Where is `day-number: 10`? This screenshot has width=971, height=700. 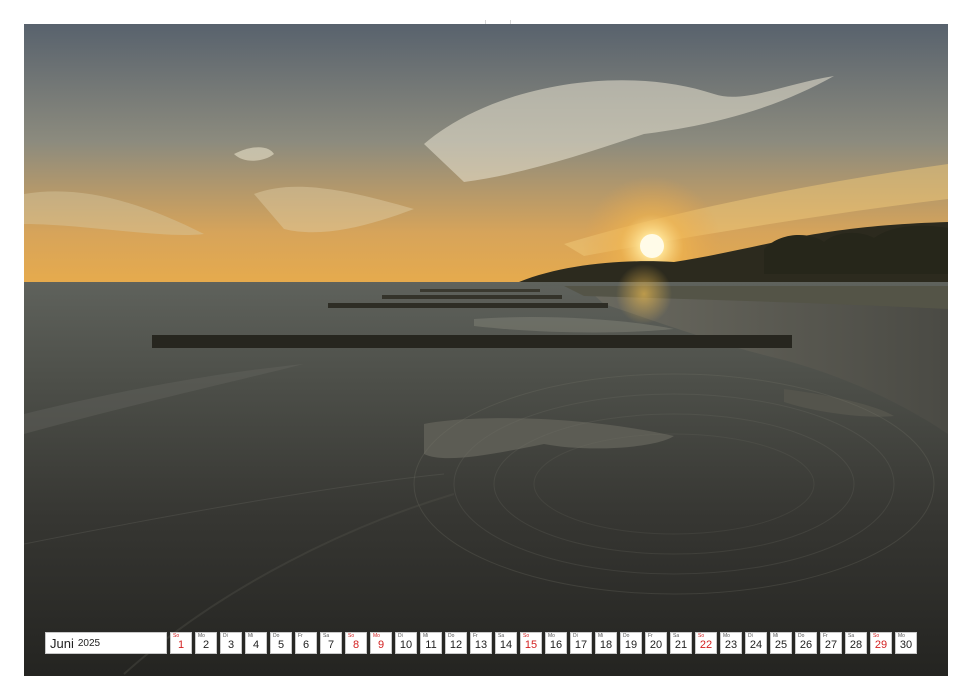
day-number: 10 is located at coordinates (406, 645).